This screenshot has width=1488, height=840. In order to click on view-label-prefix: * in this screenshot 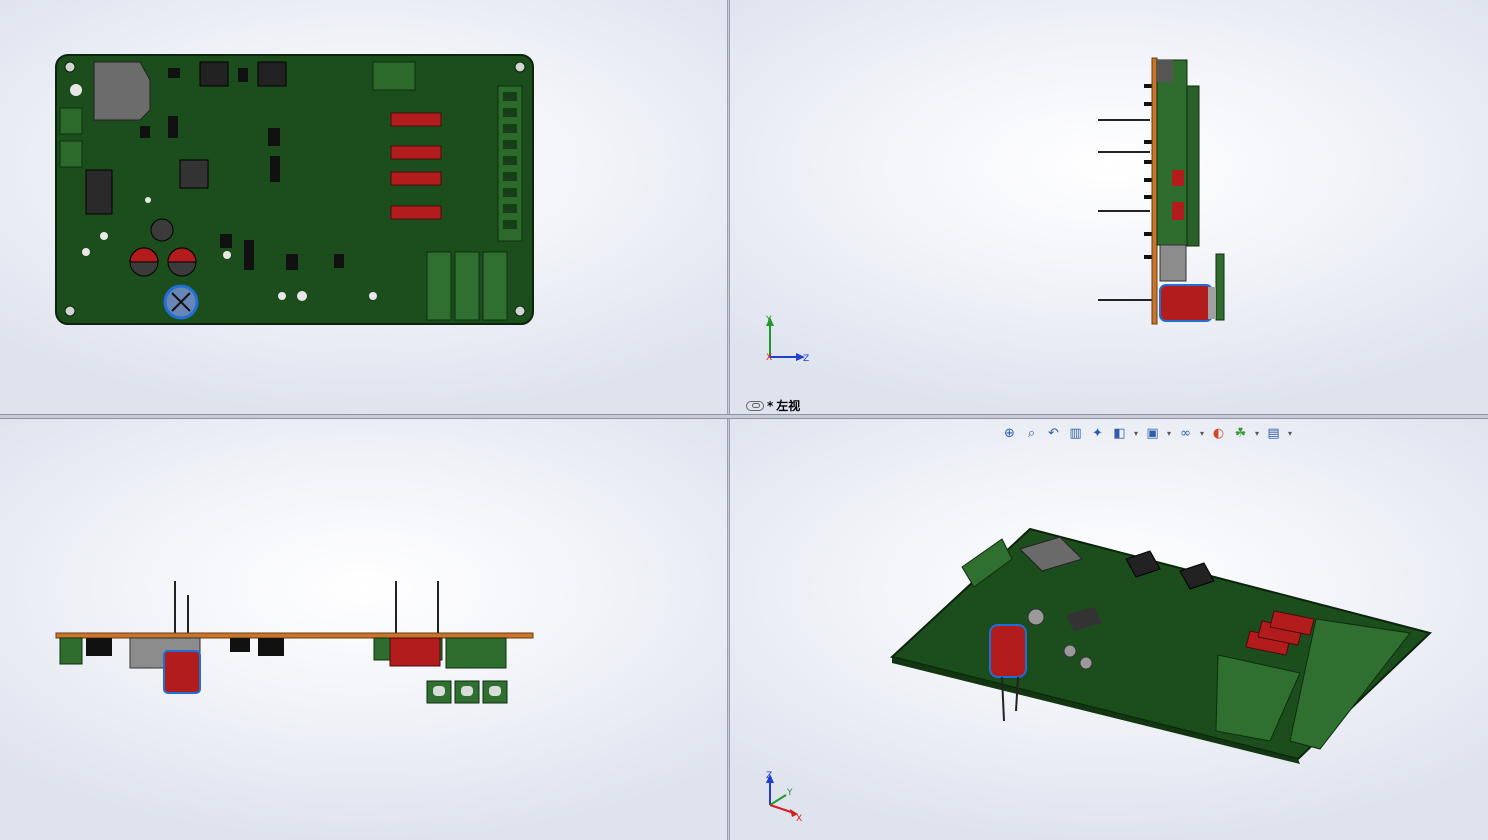, I will do `click(770, 405)`.